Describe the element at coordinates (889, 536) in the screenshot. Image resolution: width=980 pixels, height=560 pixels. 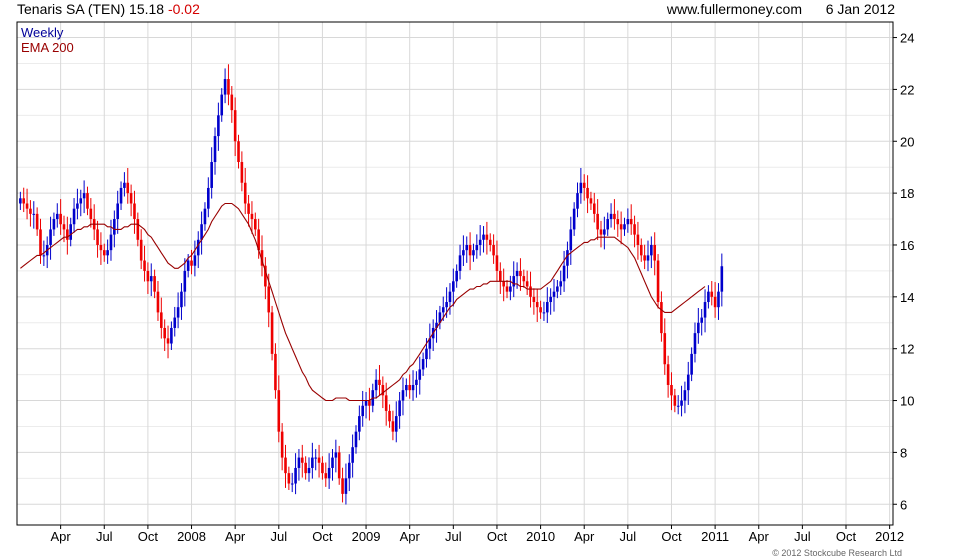
I see `x-tick-label: 2012` at that location.